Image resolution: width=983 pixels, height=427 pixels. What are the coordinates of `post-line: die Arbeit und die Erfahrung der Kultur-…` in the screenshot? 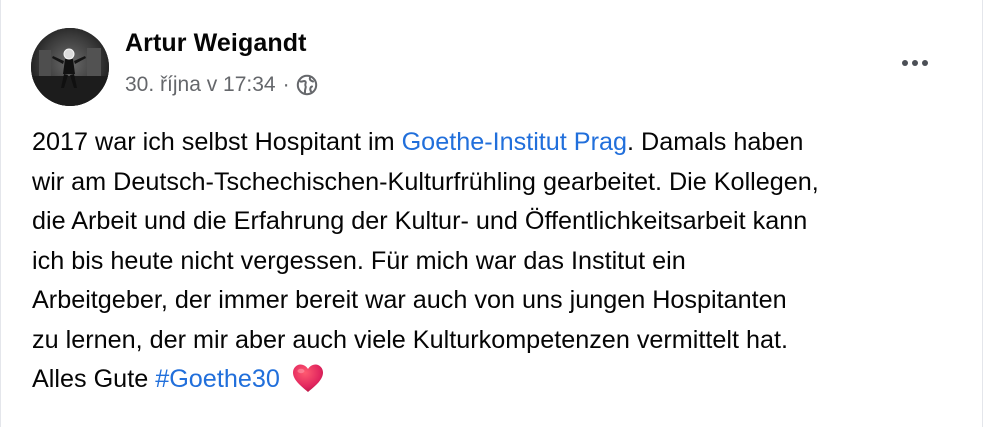 It's located at (420, 221).